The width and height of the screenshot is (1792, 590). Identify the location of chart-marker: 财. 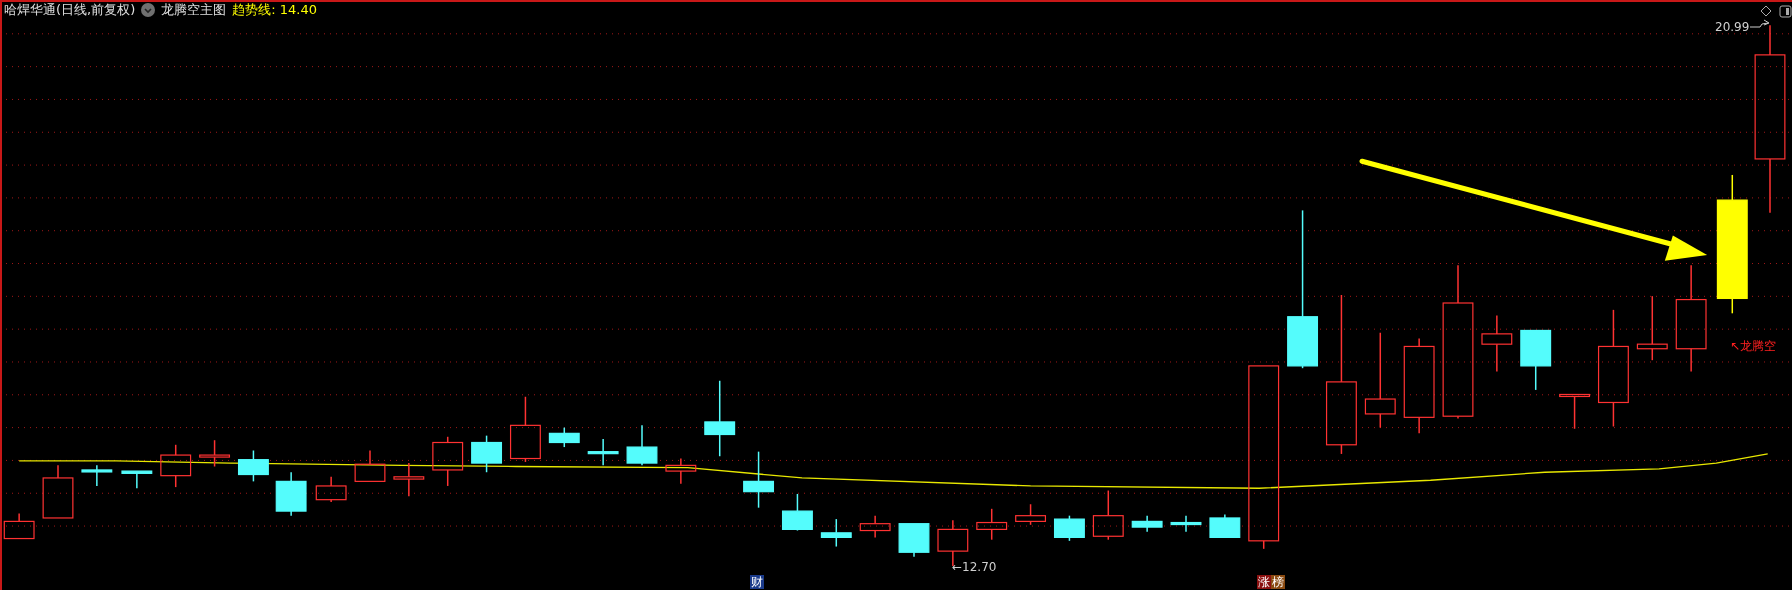
(757, 582).